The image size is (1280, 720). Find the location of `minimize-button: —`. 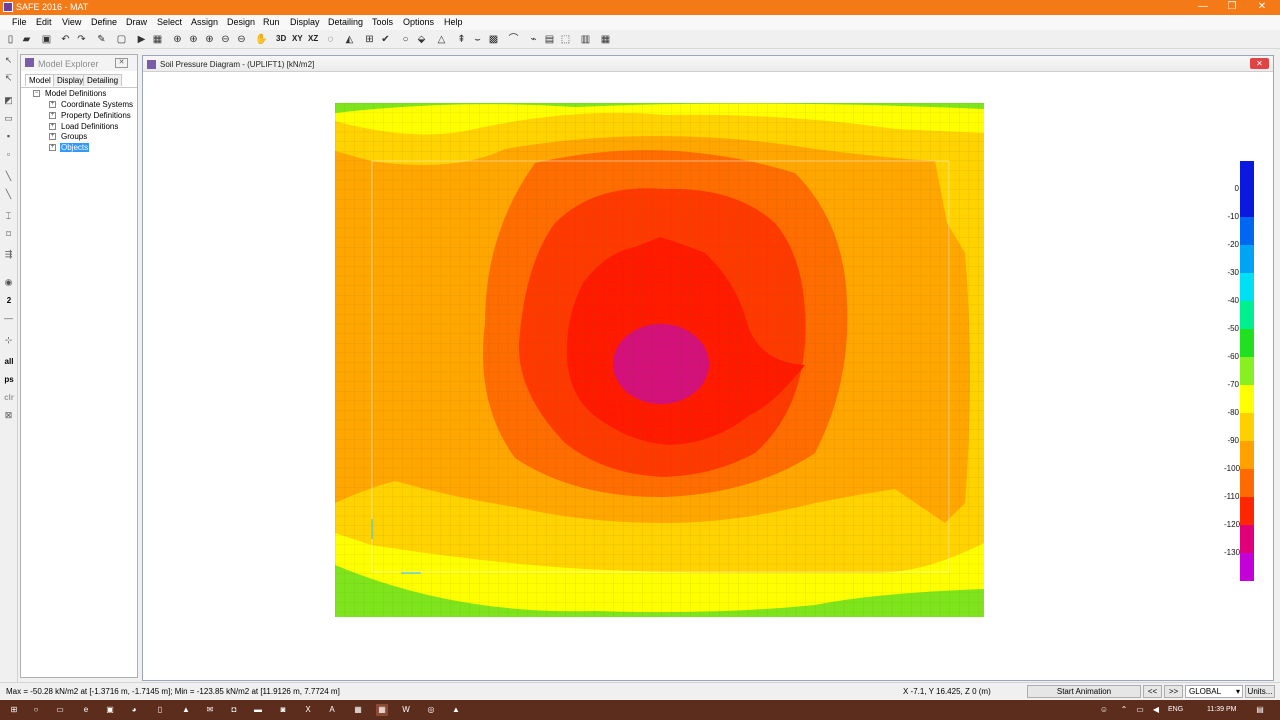

minimize-button: — is located at coordinates (1203, 7).